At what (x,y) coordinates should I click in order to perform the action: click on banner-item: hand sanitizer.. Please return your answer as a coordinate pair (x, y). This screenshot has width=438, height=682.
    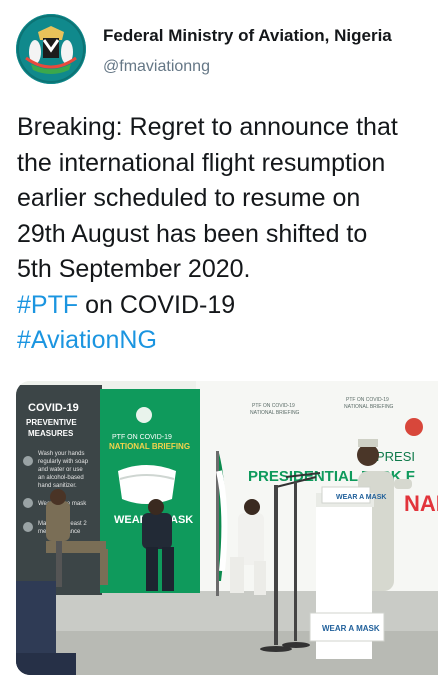
    Looking at the image, I should click on (57, 486).